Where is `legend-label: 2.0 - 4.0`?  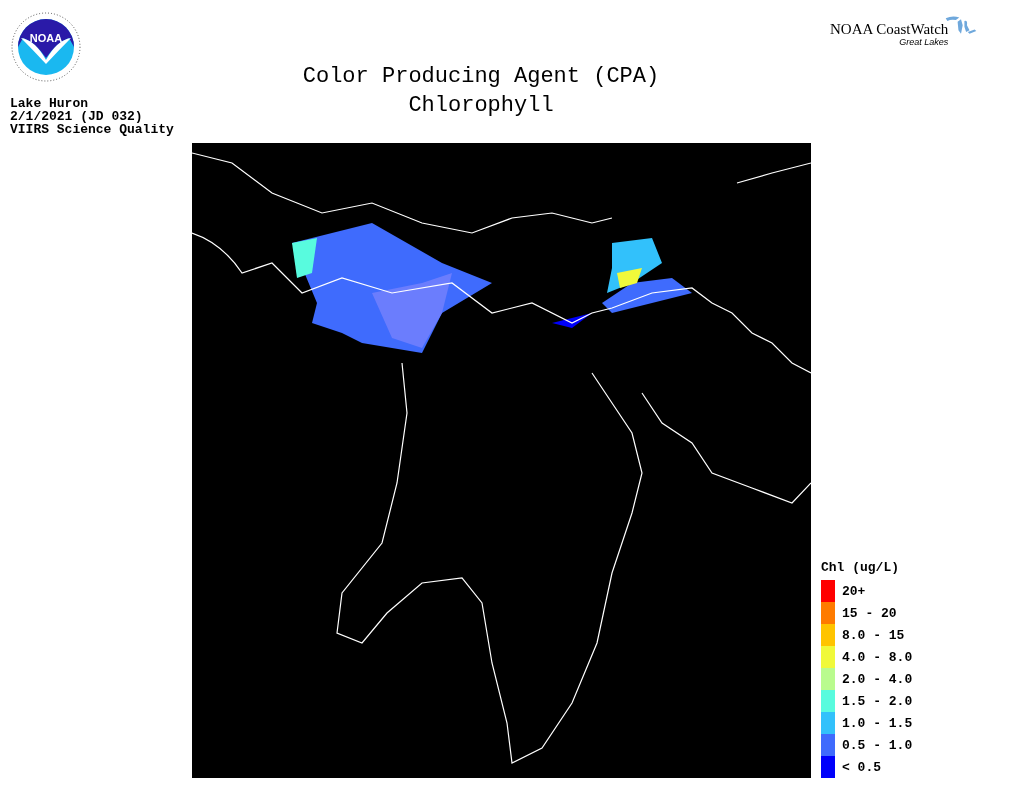
legend-label: 2.0 - 4.0 is located at coordinates (877, 679).